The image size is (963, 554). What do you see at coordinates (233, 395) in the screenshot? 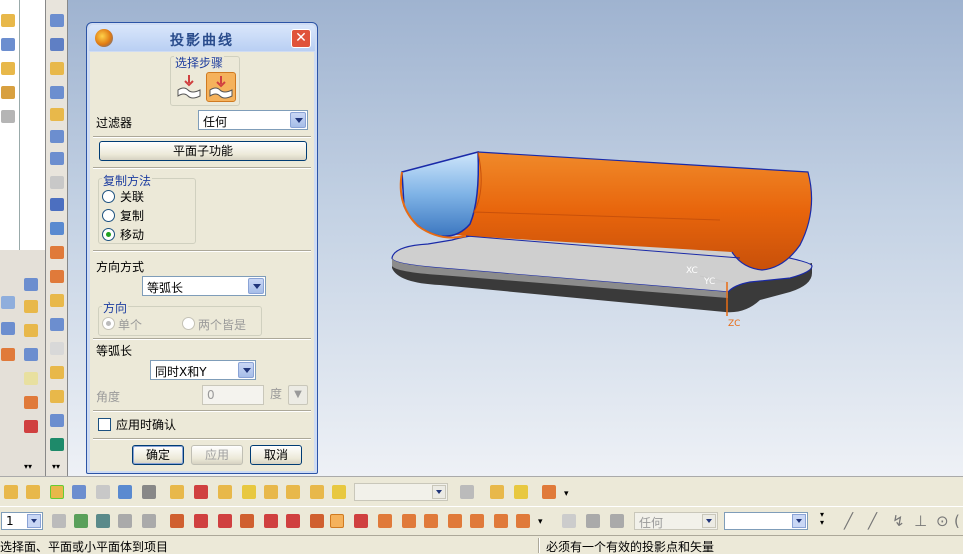
I see `angle-input: 0` at bounding box center [233, 395].